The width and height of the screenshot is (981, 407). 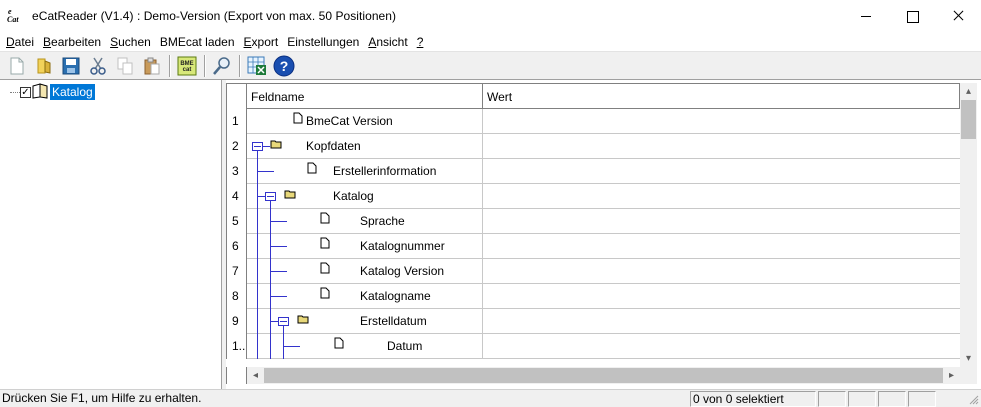 I want to click on minimize-button, so click(x=866, y=16).